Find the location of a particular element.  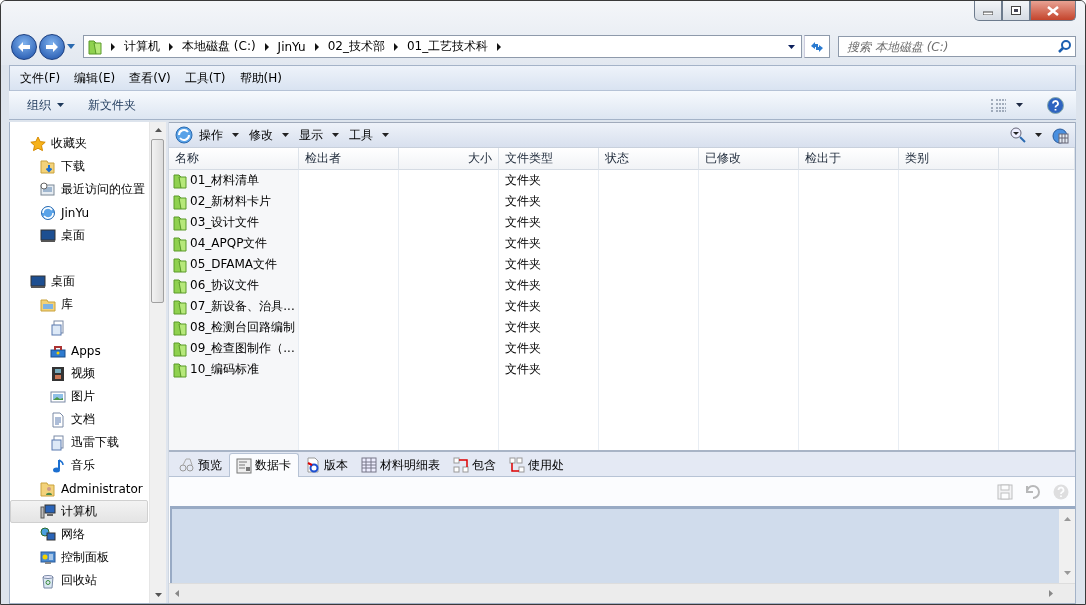

text-document-icon is located at coordinates (58, 419).